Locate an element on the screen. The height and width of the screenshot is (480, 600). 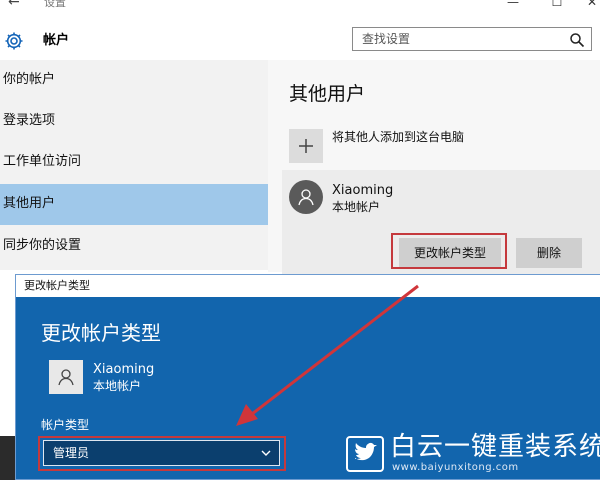
gear-icon is located at coordinates (14, 41).